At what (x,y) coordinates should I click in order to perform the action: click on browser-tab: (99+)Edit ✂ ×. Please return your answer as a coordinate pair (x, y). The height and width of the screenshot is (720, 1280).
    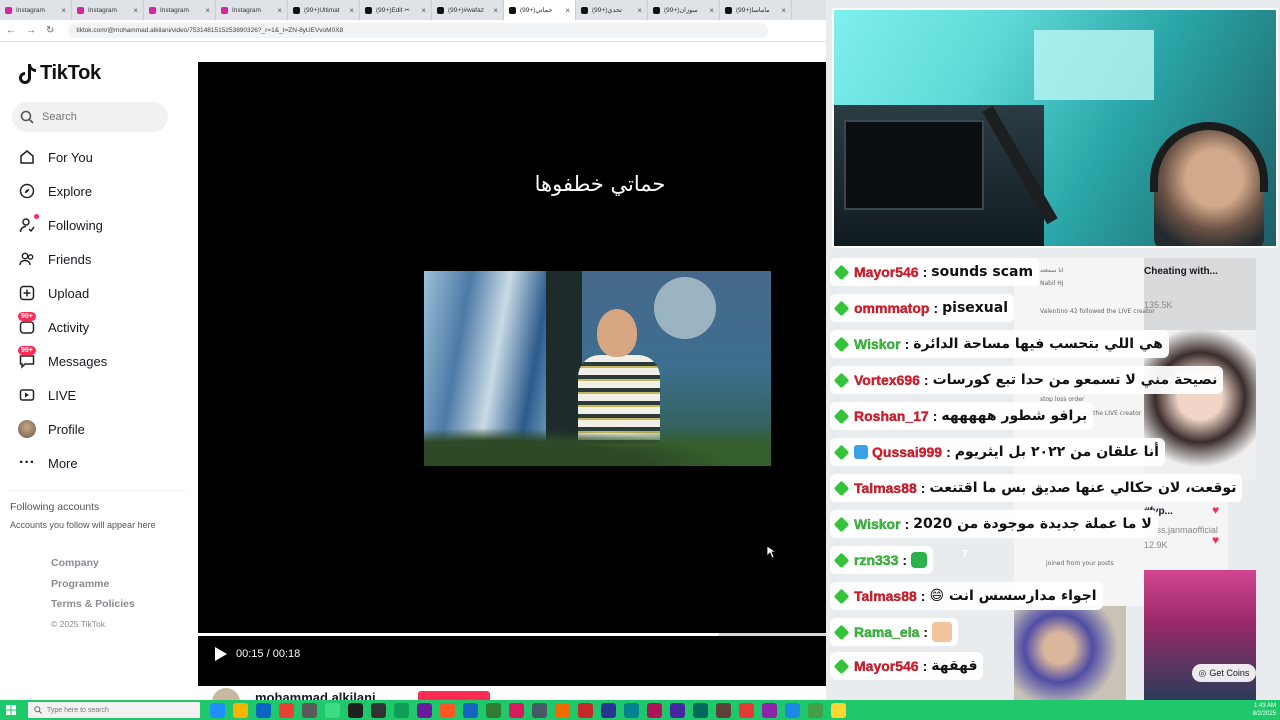
    Looking at the image, I should click on (396, 10).